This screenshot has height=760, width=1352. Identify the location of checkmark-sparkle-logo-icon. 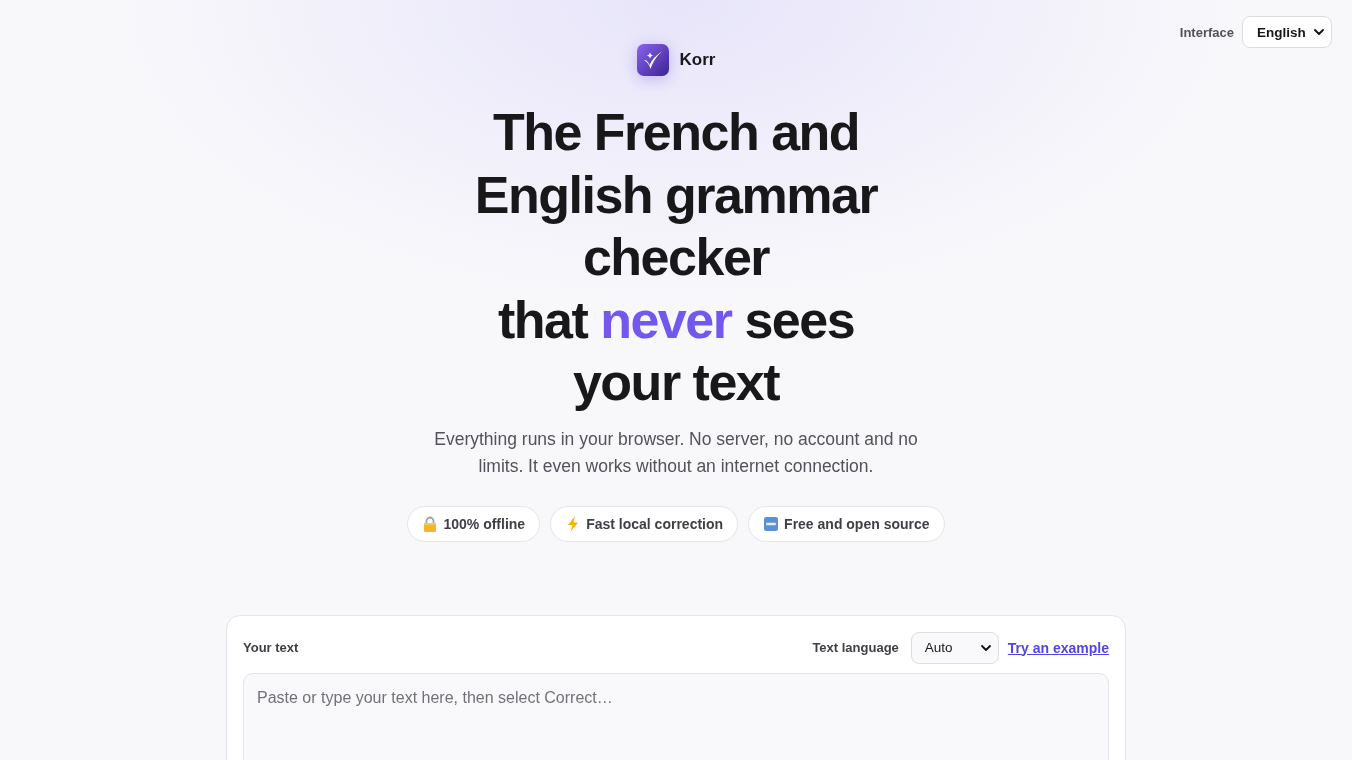
(652, 60).